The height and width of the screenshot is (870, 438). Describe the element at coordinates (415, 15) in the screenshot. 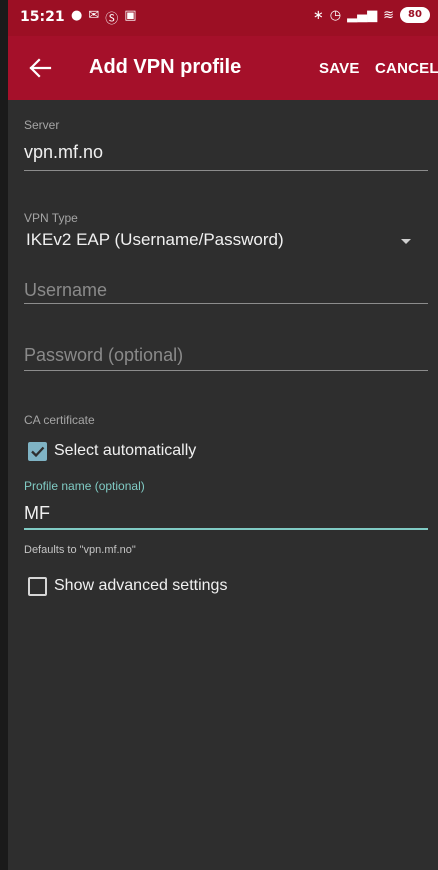

I see `battery-icon: 80` at that location.